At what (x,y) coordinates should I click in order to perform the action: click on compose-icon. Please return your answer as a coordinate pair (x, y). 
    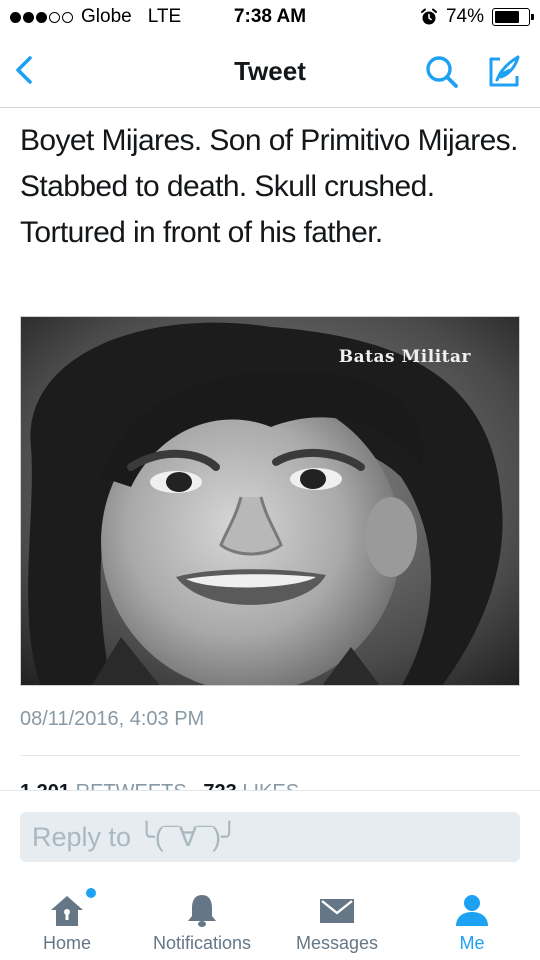
    Looking at the image, I should click on (504, 71).